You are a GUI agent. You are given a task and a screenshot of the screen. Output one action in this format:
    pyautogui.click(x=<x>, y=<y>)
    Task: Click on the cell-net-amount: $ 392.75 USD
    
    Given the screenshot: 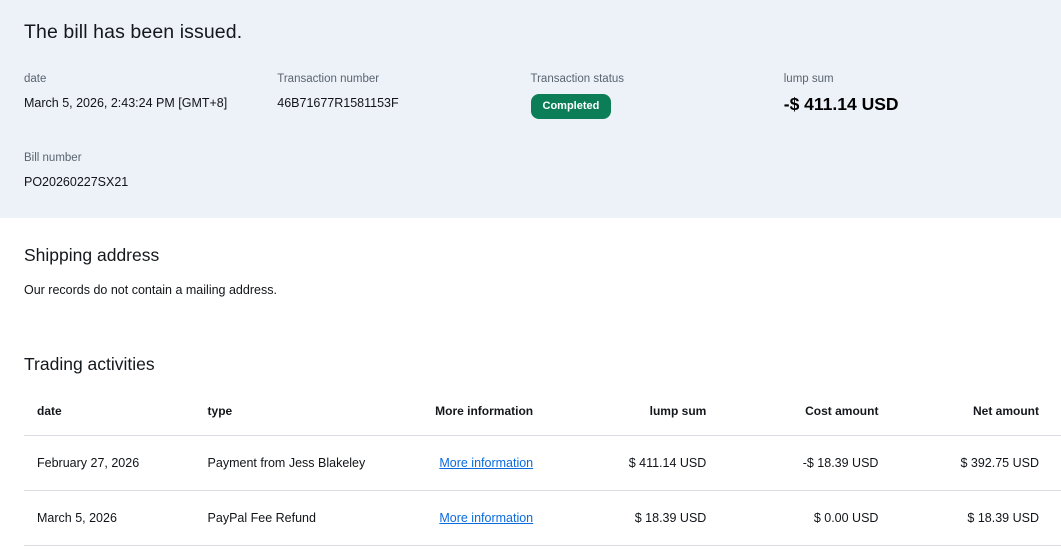 What is the action you would take?
    pyautogui.click(x=969, y=463)
    